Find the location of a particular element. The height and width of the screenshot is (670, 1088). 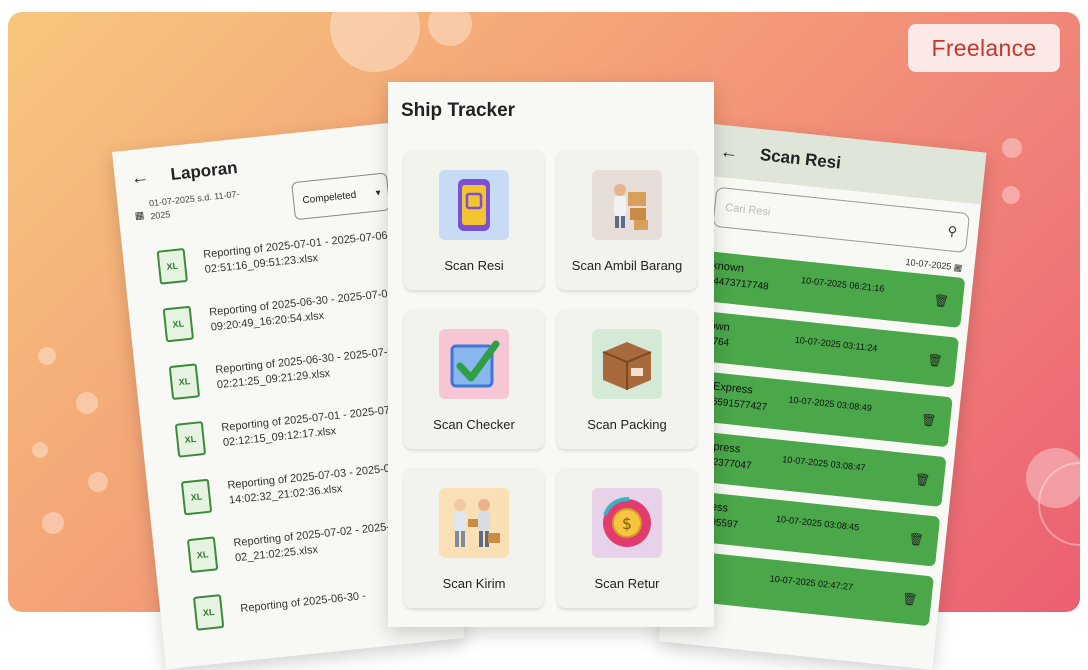

chevron-down-icon: ▼ is located at coordinates (378, 192).